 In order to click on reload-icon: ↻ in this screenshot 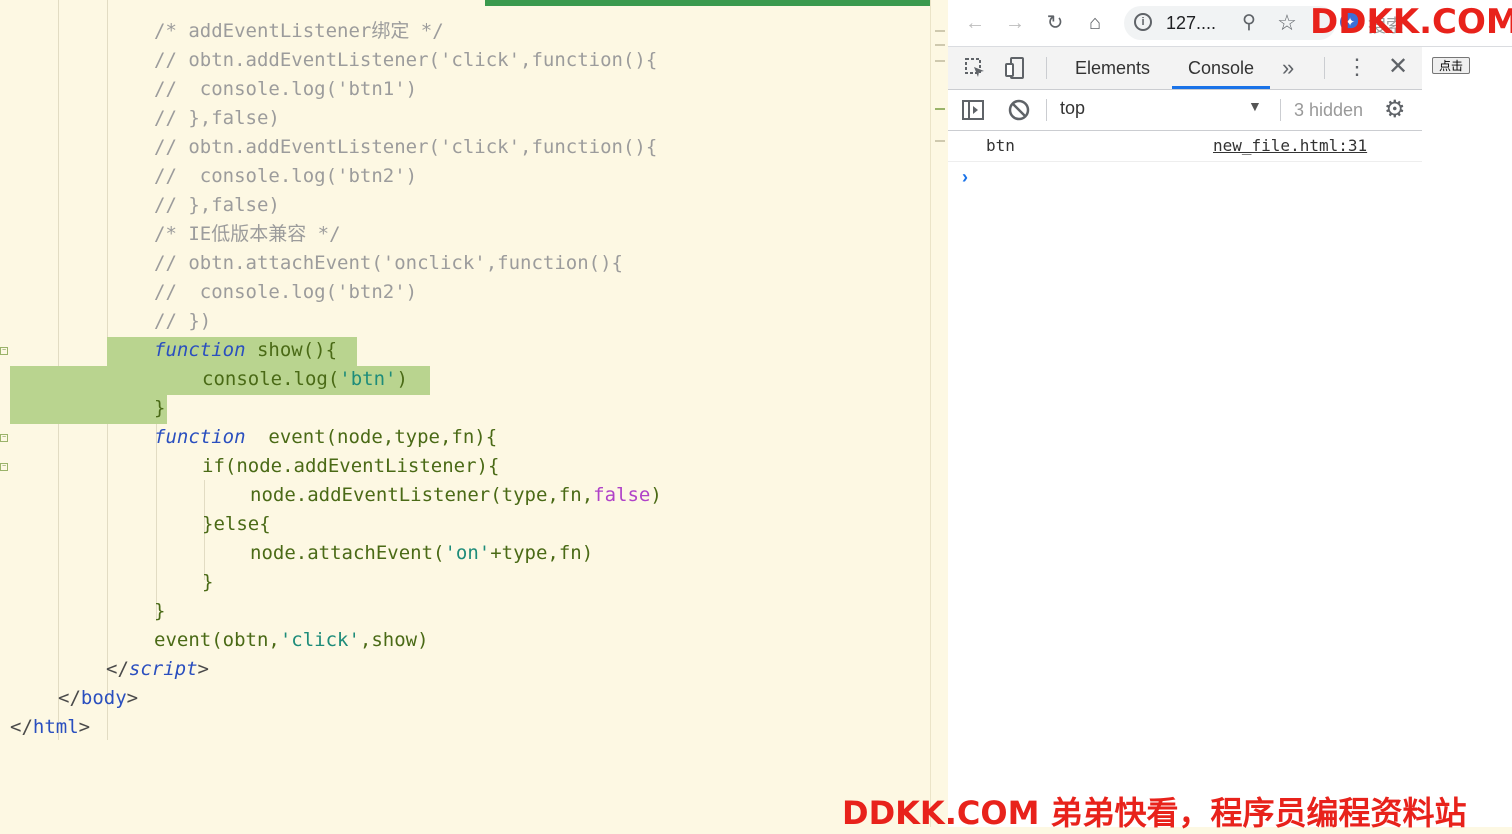, I will do `click(1055, 23)`.